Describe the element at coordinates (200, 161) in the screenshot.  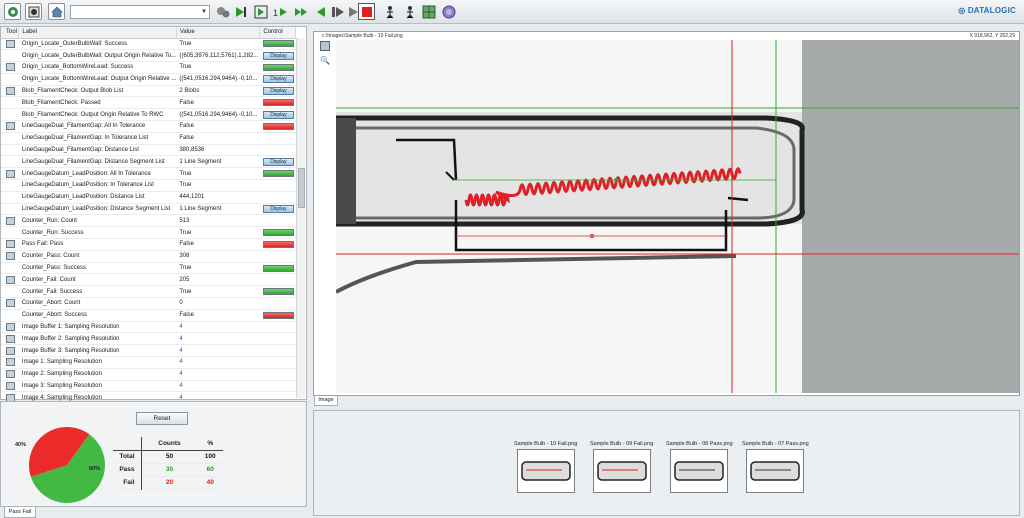
I see `row-value: 1 Line Segment` at that location.